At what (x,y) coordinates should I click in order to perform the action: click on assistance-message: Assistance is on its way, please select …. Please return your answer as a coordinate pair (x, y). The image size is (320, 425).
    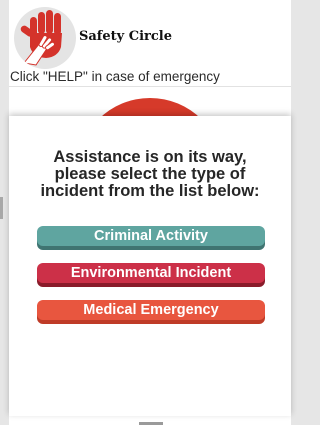
    Looking at the image, I should click on (150, 174).